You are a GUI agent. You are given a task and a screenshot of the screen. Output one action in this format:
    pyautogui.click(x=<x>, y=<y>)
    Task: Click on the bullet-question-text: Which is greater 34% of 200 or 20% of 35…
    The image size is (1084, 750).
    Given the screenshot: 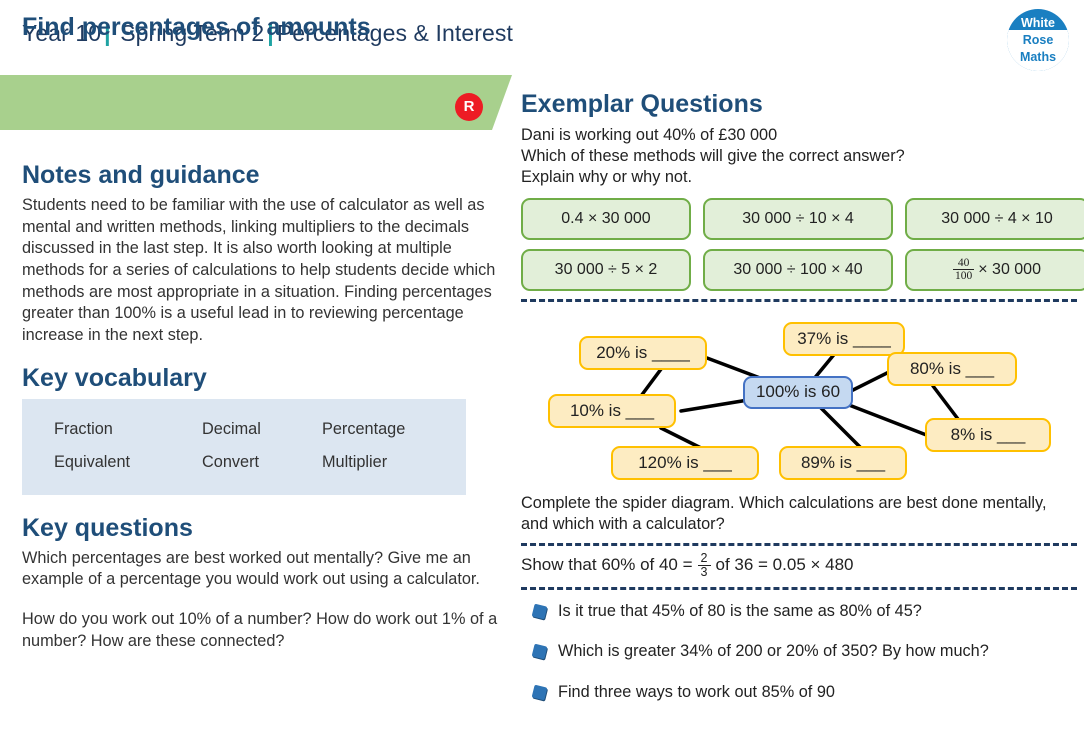 What is the action you would take?
    pyautogui.click(x=773, y=651)
    